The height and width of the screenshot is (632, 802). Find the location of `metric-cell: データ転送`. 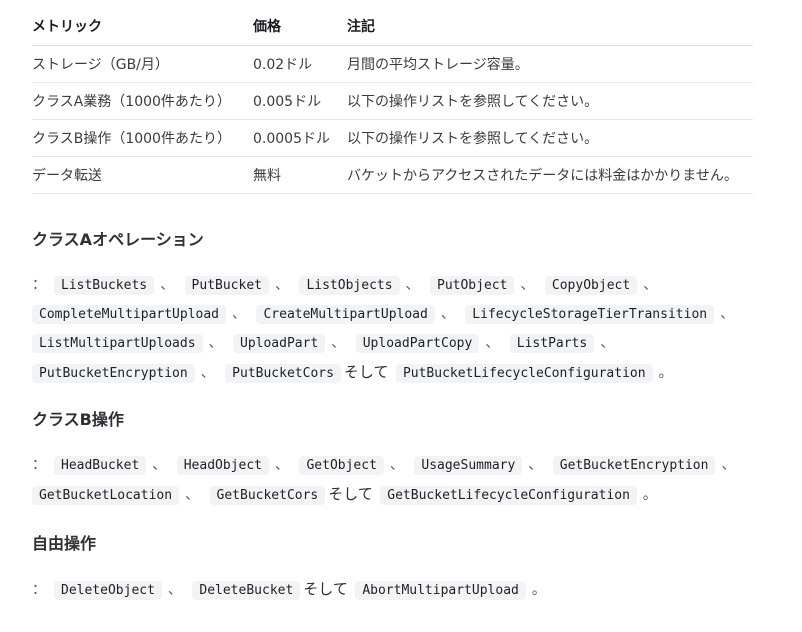

metric-cell: データ転送 is located at coordinates (142, 175).